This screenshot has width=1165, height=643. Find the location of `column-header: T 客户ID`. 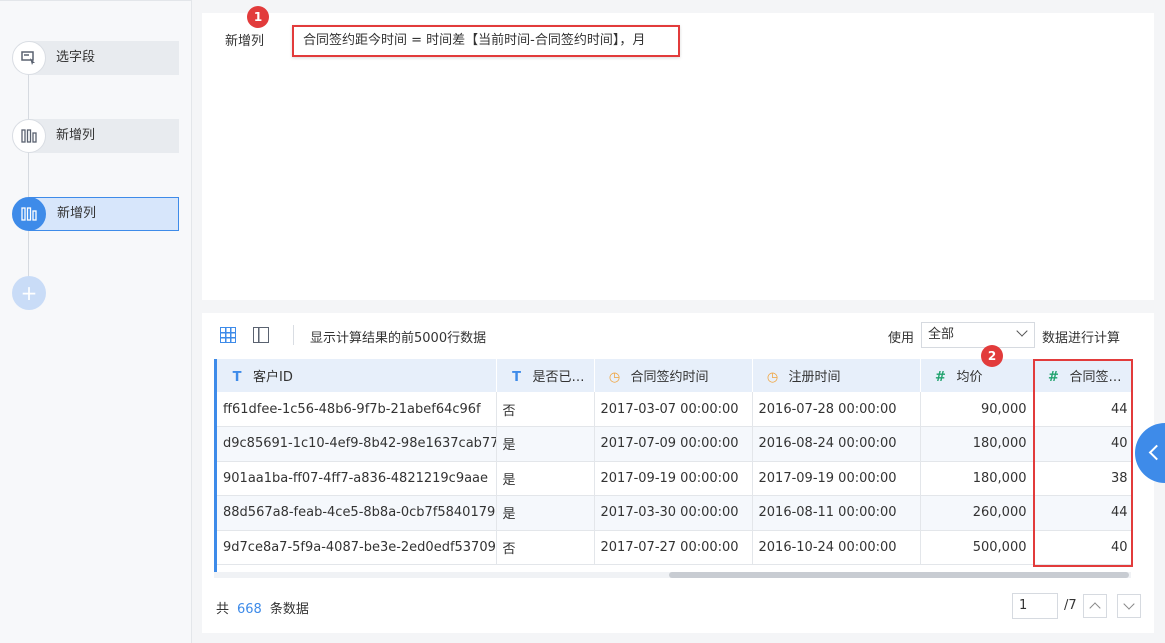

column-header: T 客户ID is located at coordinates (357, 375).